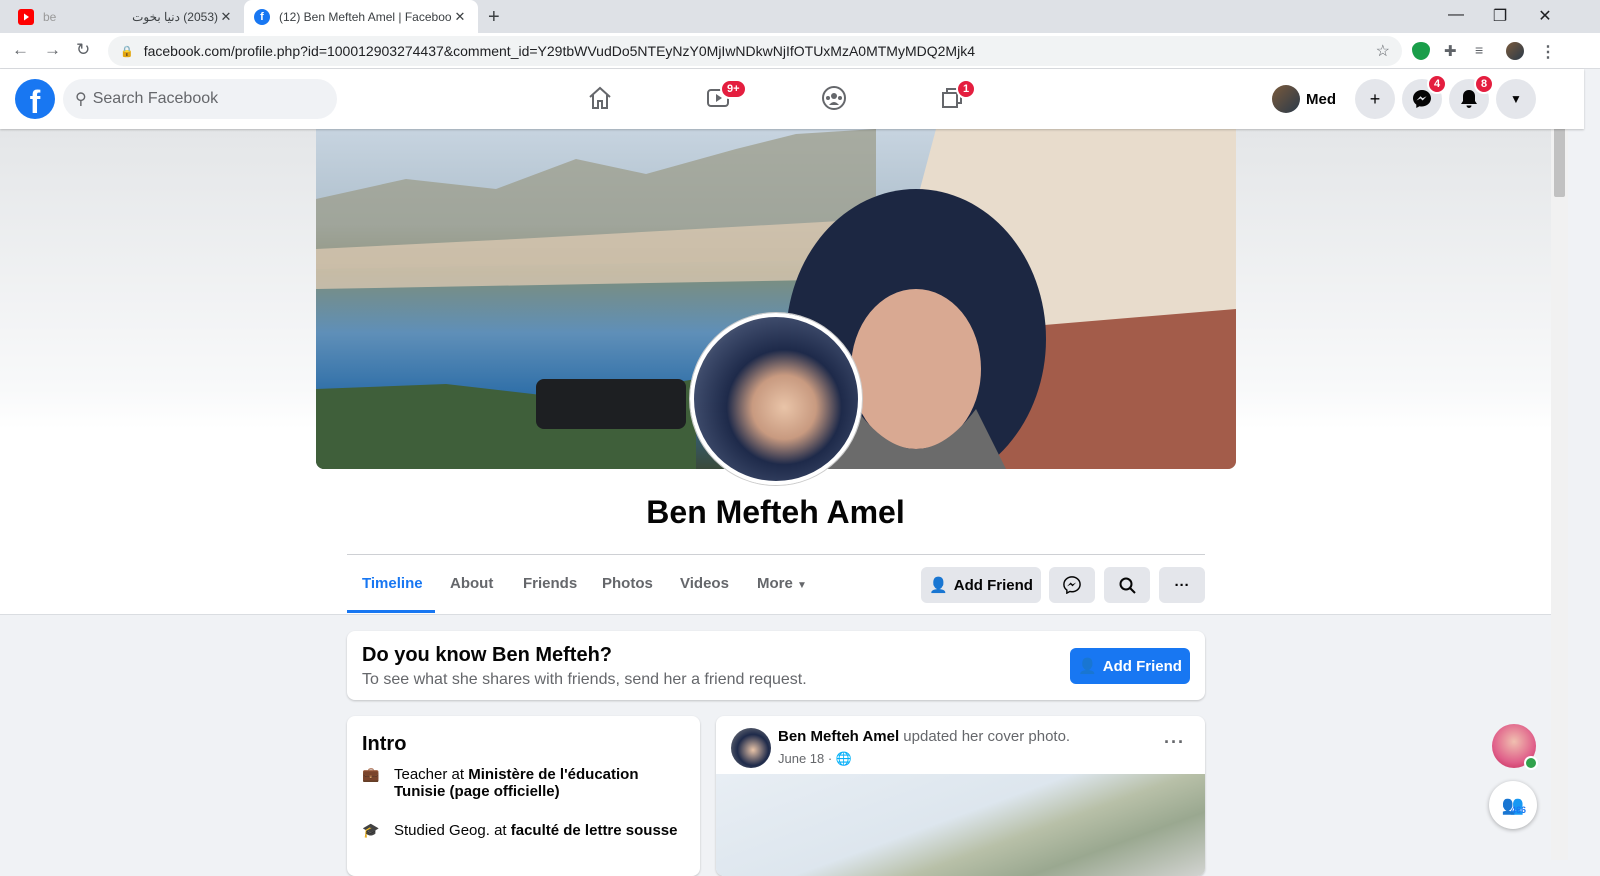  I want to click on tab-videos: Videos, so click(704, 583).